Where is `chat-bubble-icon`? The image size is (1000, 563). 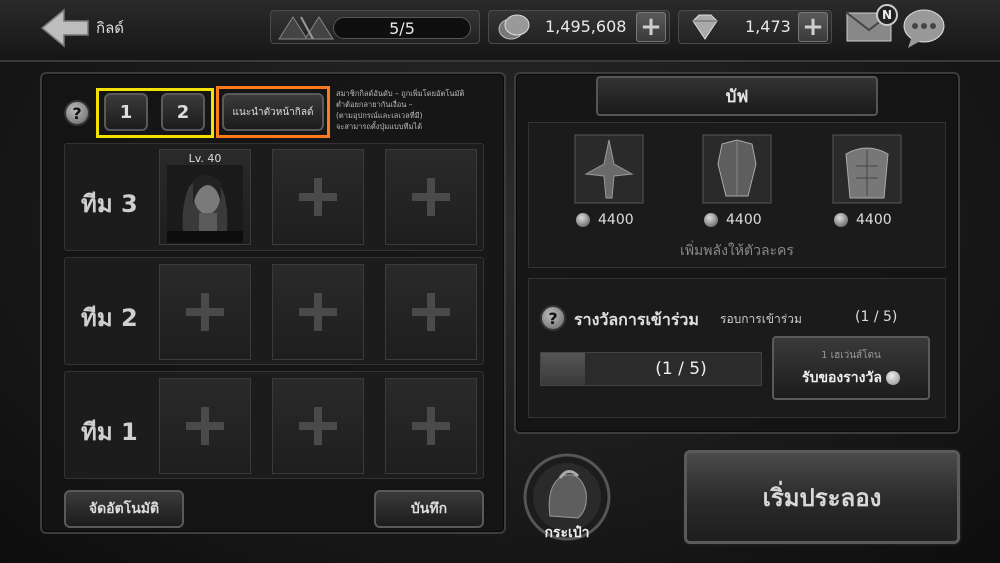 chat-bubble-icon is located at coordinates (924, 28).